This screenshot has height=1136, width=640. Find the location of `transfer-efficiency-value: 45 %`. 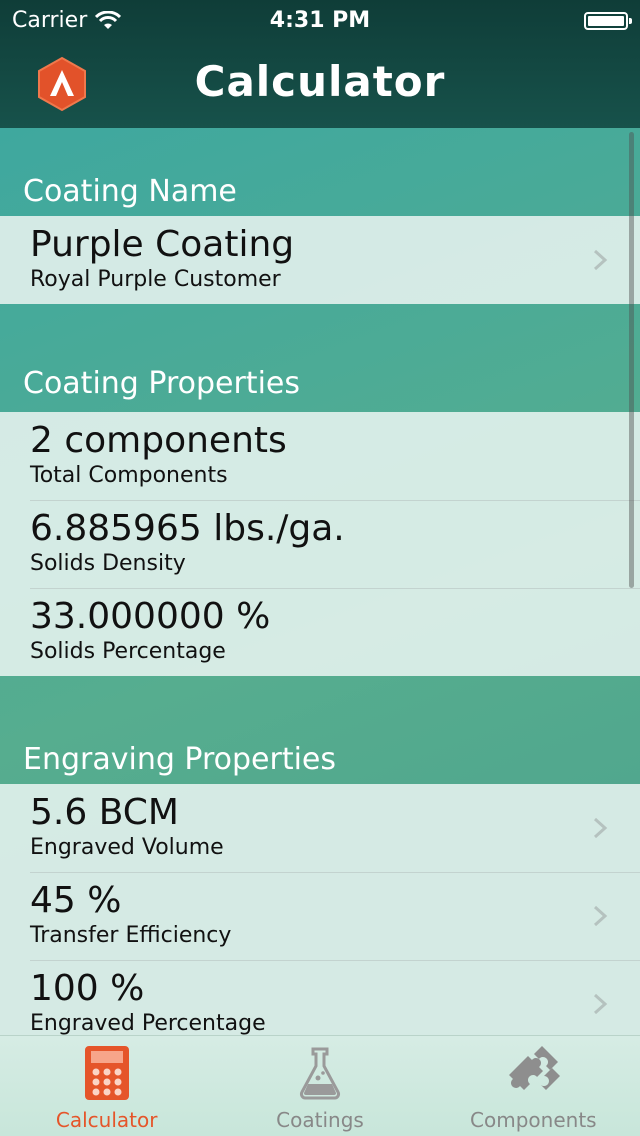

transfer-efficiency-value: 45 % is located at coordinates (76, 900).